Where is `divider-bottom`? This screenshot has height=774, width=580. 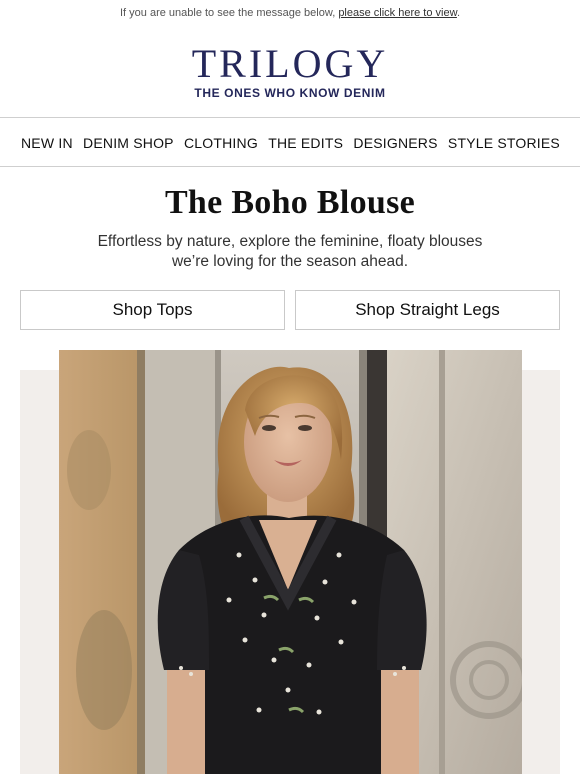 divider-bottom is located at coordinates (290, 166).